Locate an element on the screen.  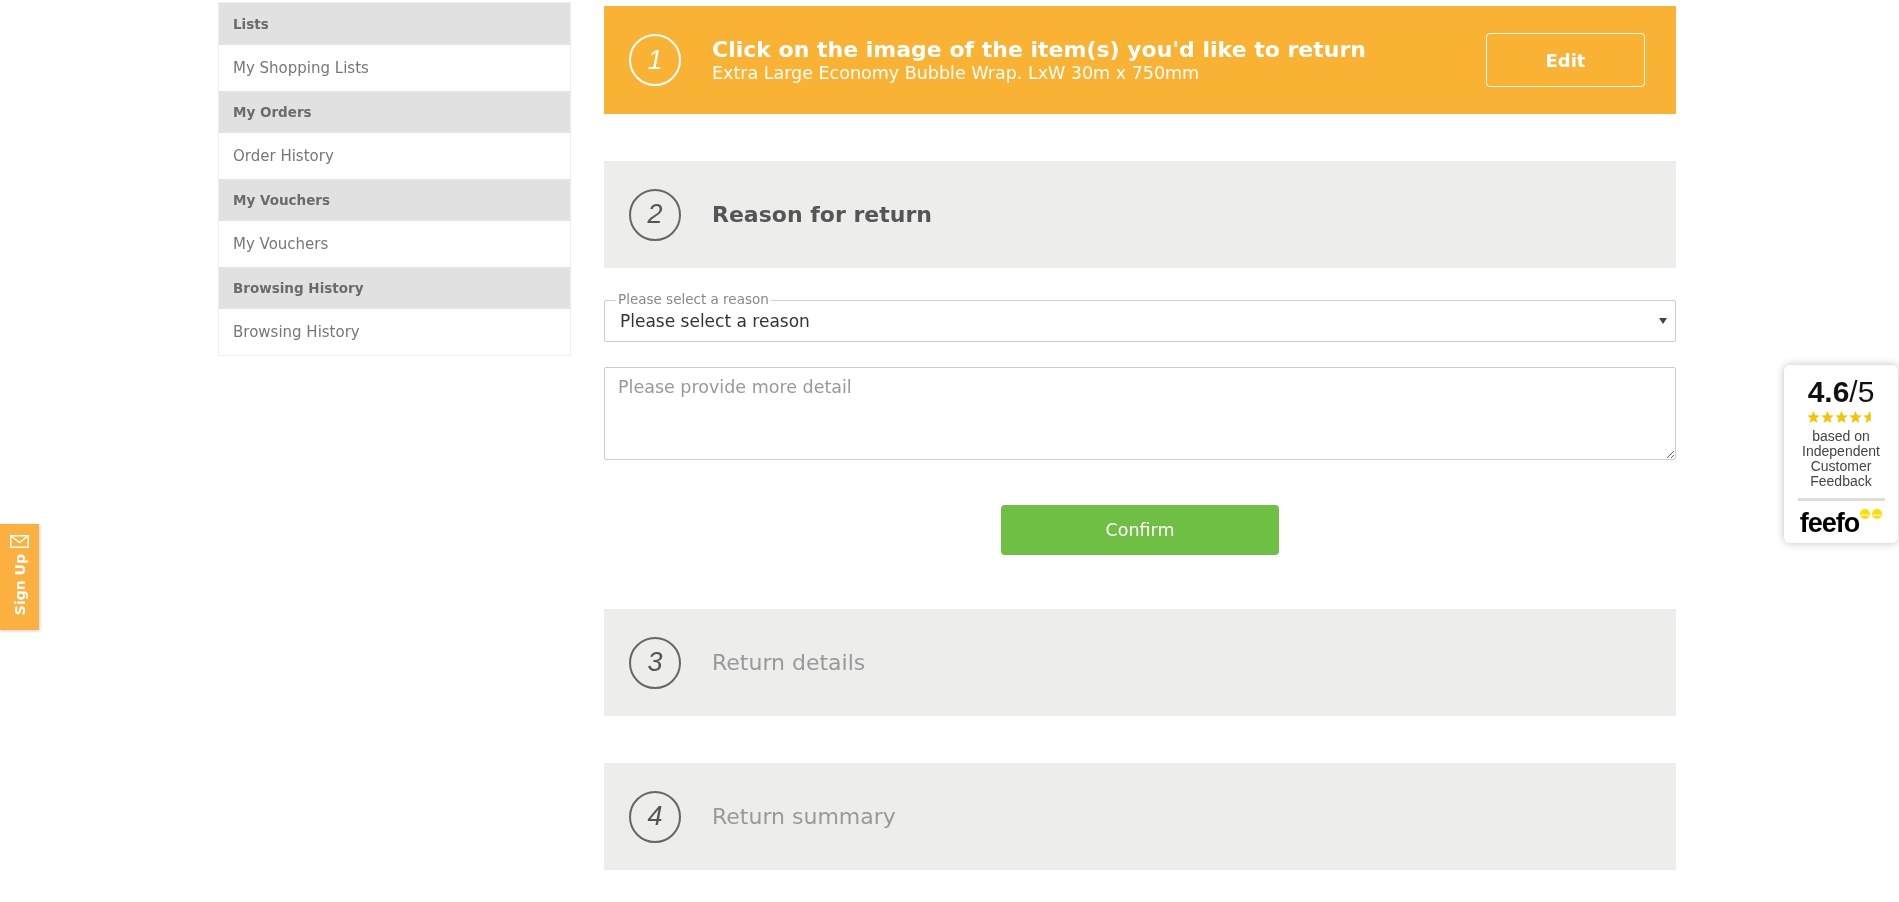
step-subtitle: Extra Large Economy Bubble Wrap. LxW 30m x 750mm is located at coordinates (956, 73).